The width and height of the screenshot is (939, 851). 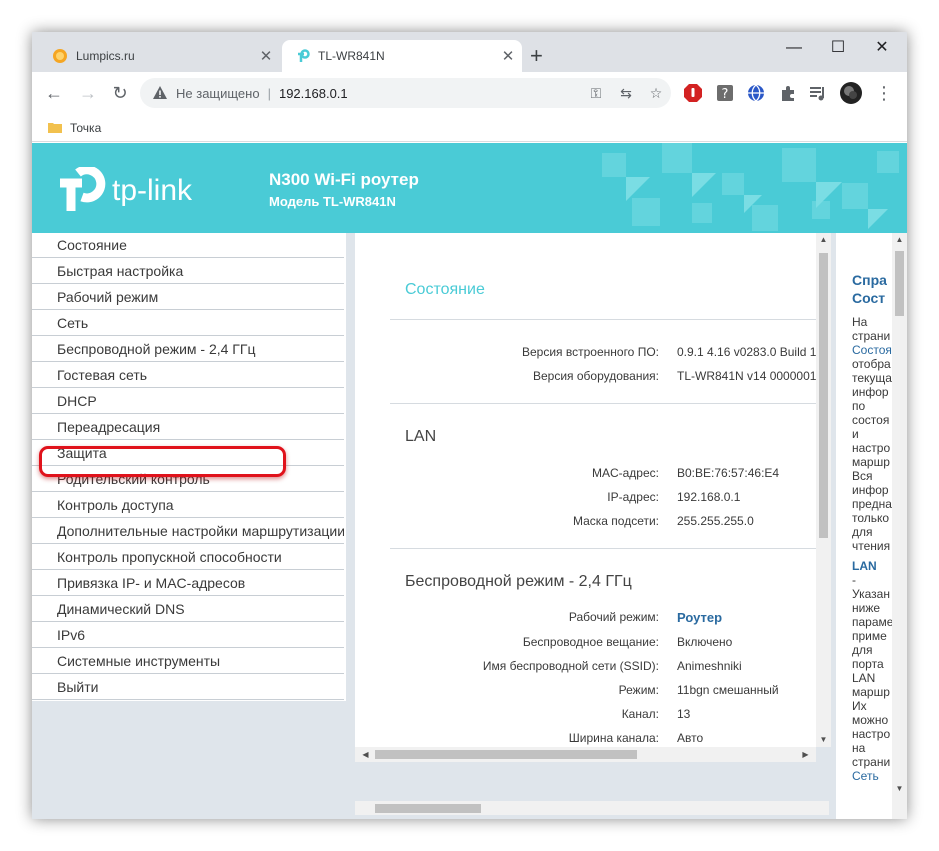 What do you see at coordinates (430, 93) in the screenshot?
I see `url-text: 192.168.0.1` at bounding box center [430, 93].